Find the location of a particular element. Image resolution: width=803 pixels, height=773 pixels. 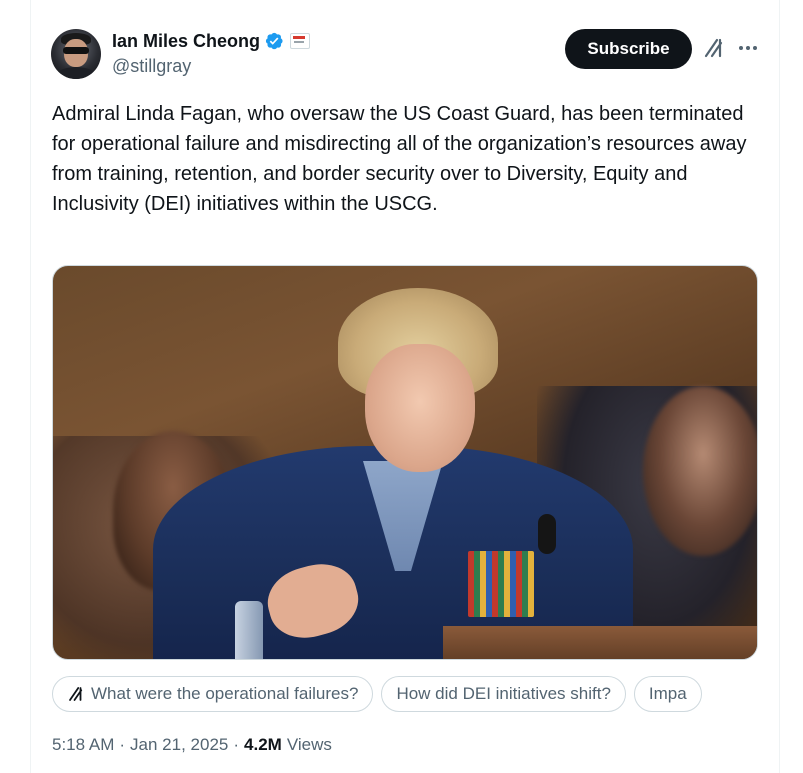

grok-suggestion-label: Impa is located at coordinates (667, 693).